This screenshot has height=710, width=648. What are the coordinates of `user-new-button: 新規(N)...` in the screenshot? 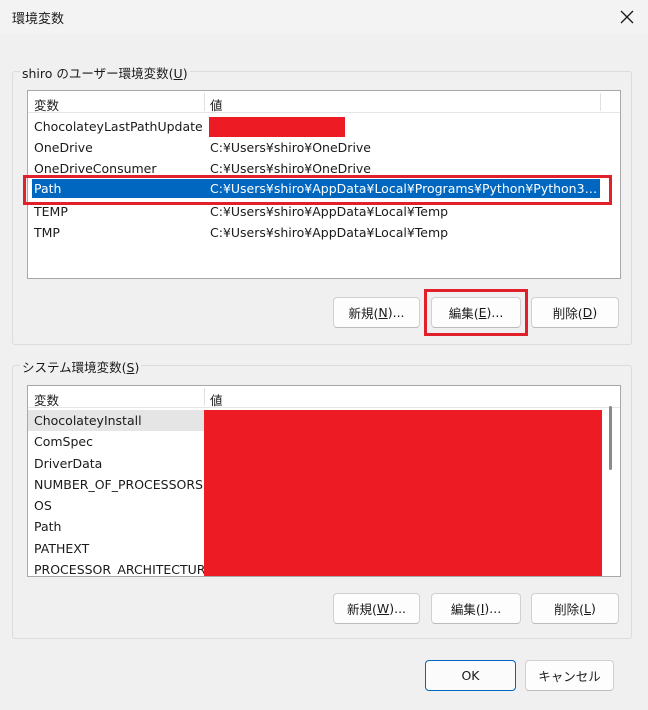 It's located at (376, 312).